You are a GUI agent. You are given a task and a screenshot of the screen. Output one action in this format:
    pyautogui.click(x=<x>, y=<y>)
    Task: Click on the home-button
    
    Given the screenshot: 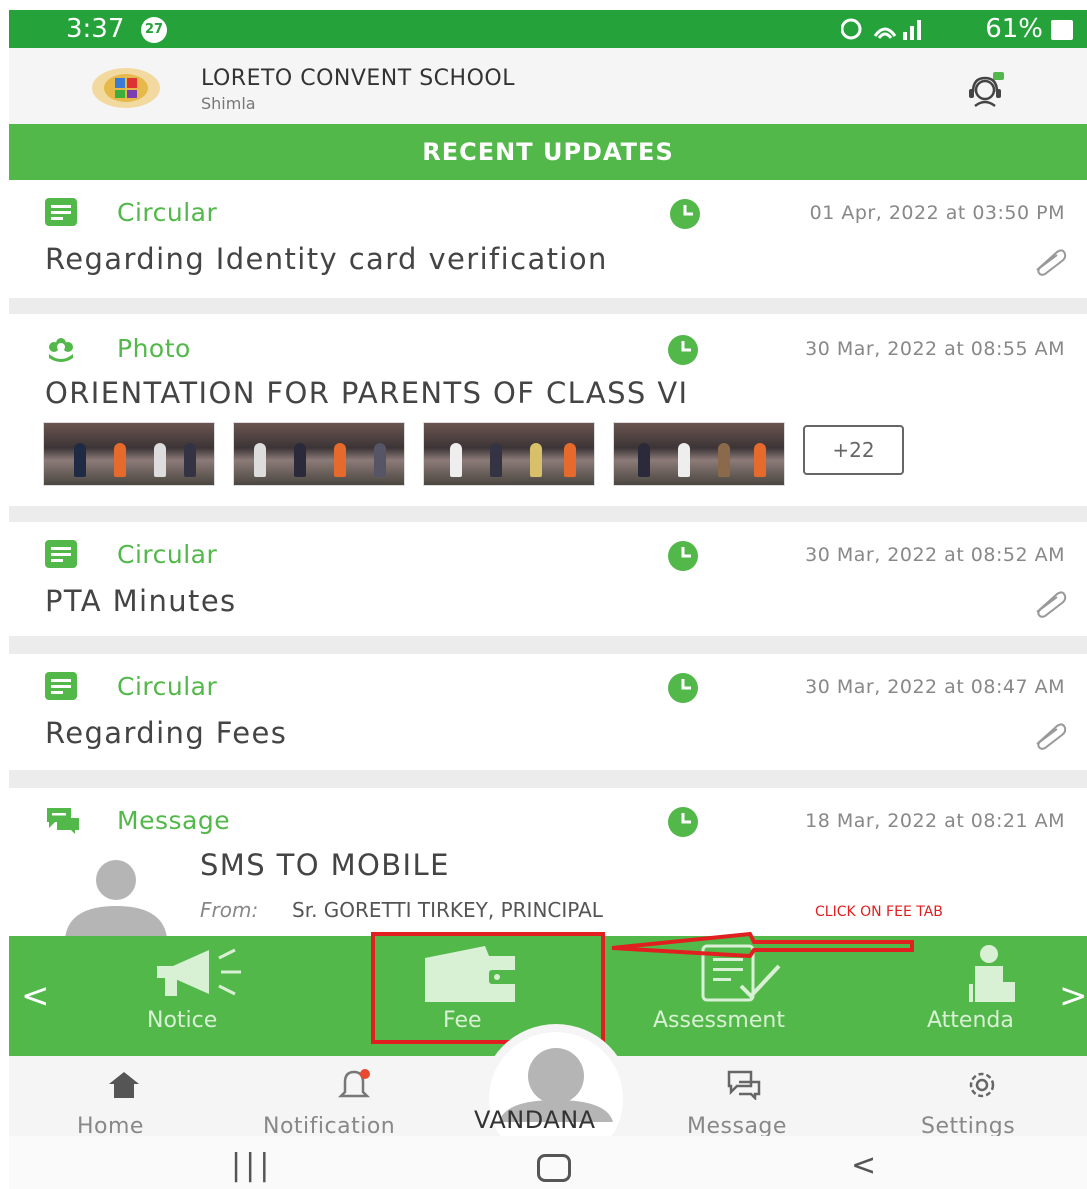 What is the action you would take?
    pyautogui.click(x=554, y=1168)
    